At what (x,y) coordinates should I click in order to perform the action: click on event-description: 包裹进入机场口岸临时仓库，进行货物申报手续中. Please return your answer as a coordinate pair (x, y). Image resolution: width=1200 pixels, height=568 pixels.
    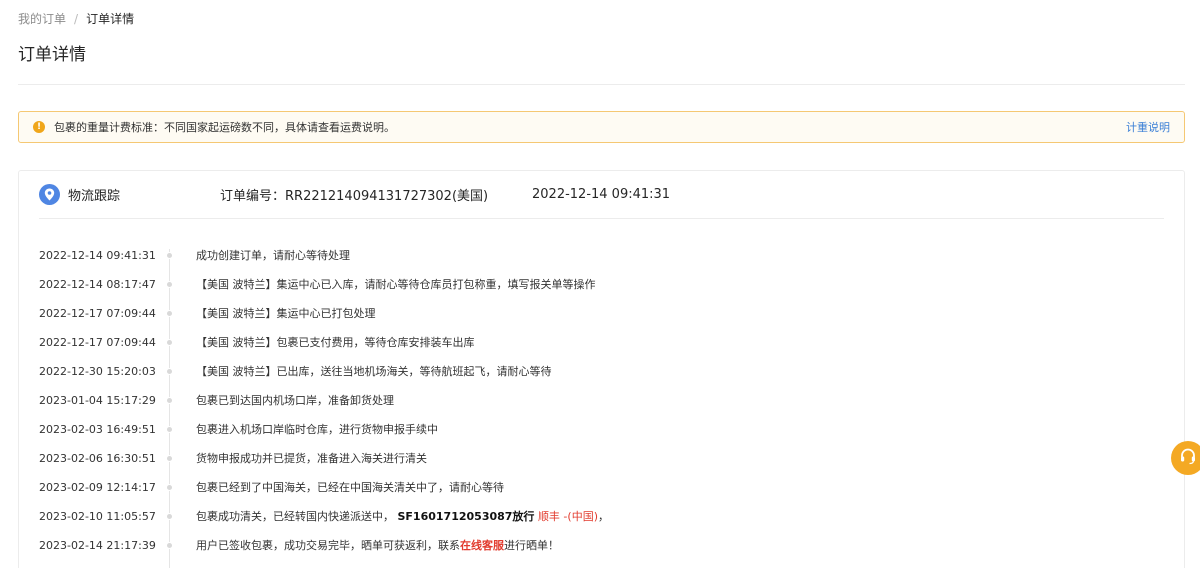
    Looking at the image, I should click on (317, 429).